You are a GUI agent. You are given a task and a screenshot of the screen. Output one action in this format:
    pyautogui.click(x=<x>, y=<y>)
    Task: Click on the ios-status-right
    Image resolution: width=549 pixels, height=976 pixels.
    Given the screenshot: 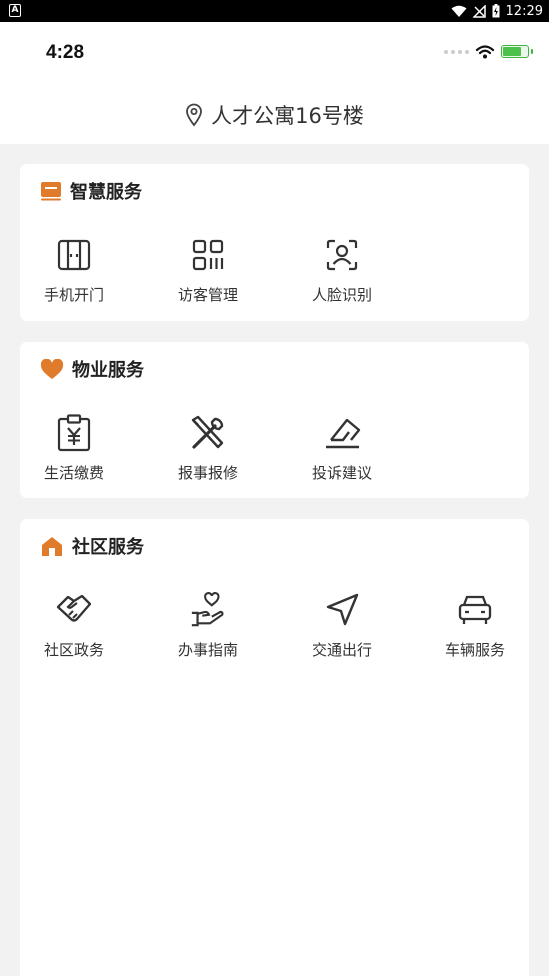 What is the action you would take?
    pyautogui.click(x=488, y=51)
    